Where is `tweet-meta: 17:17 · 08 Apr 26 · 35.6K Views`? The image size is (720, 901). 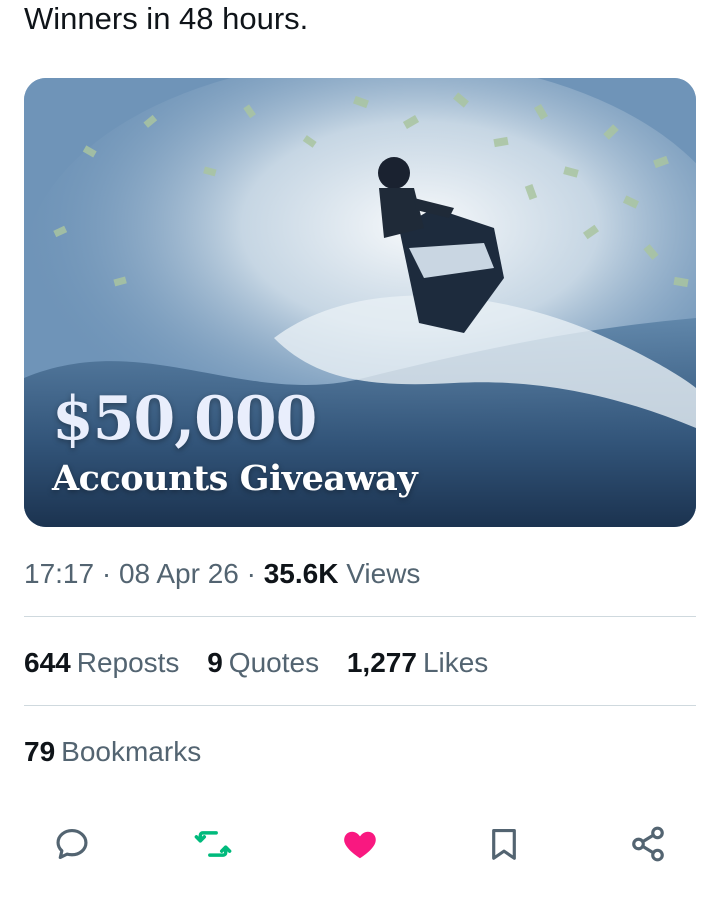
tweet-meta: 17:17 · 08 Apr 26 · 35.6K Views is located at coordinates (222, 574).